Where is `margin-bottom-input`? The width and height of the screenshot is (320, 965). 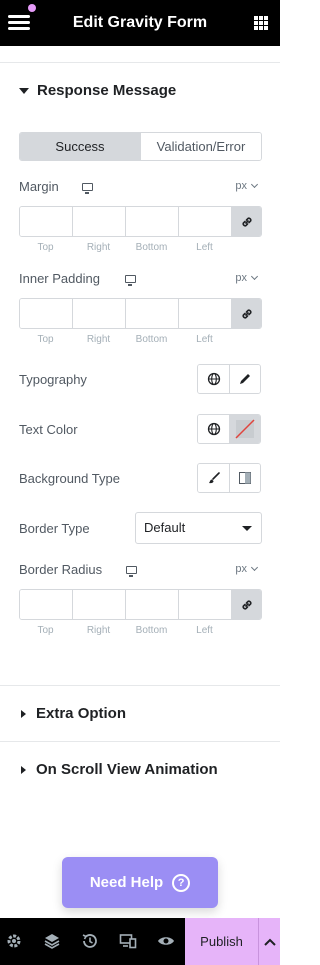
margin-bottom-input is located at coordinates (152, 221).